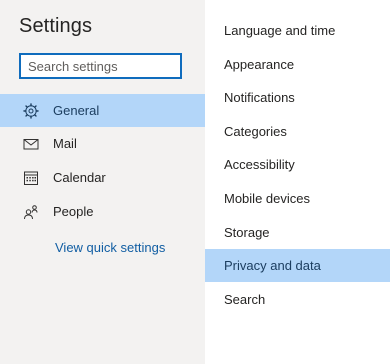  I want to click on submenu-item-language-and-time: Language and time, so click(297, 30).